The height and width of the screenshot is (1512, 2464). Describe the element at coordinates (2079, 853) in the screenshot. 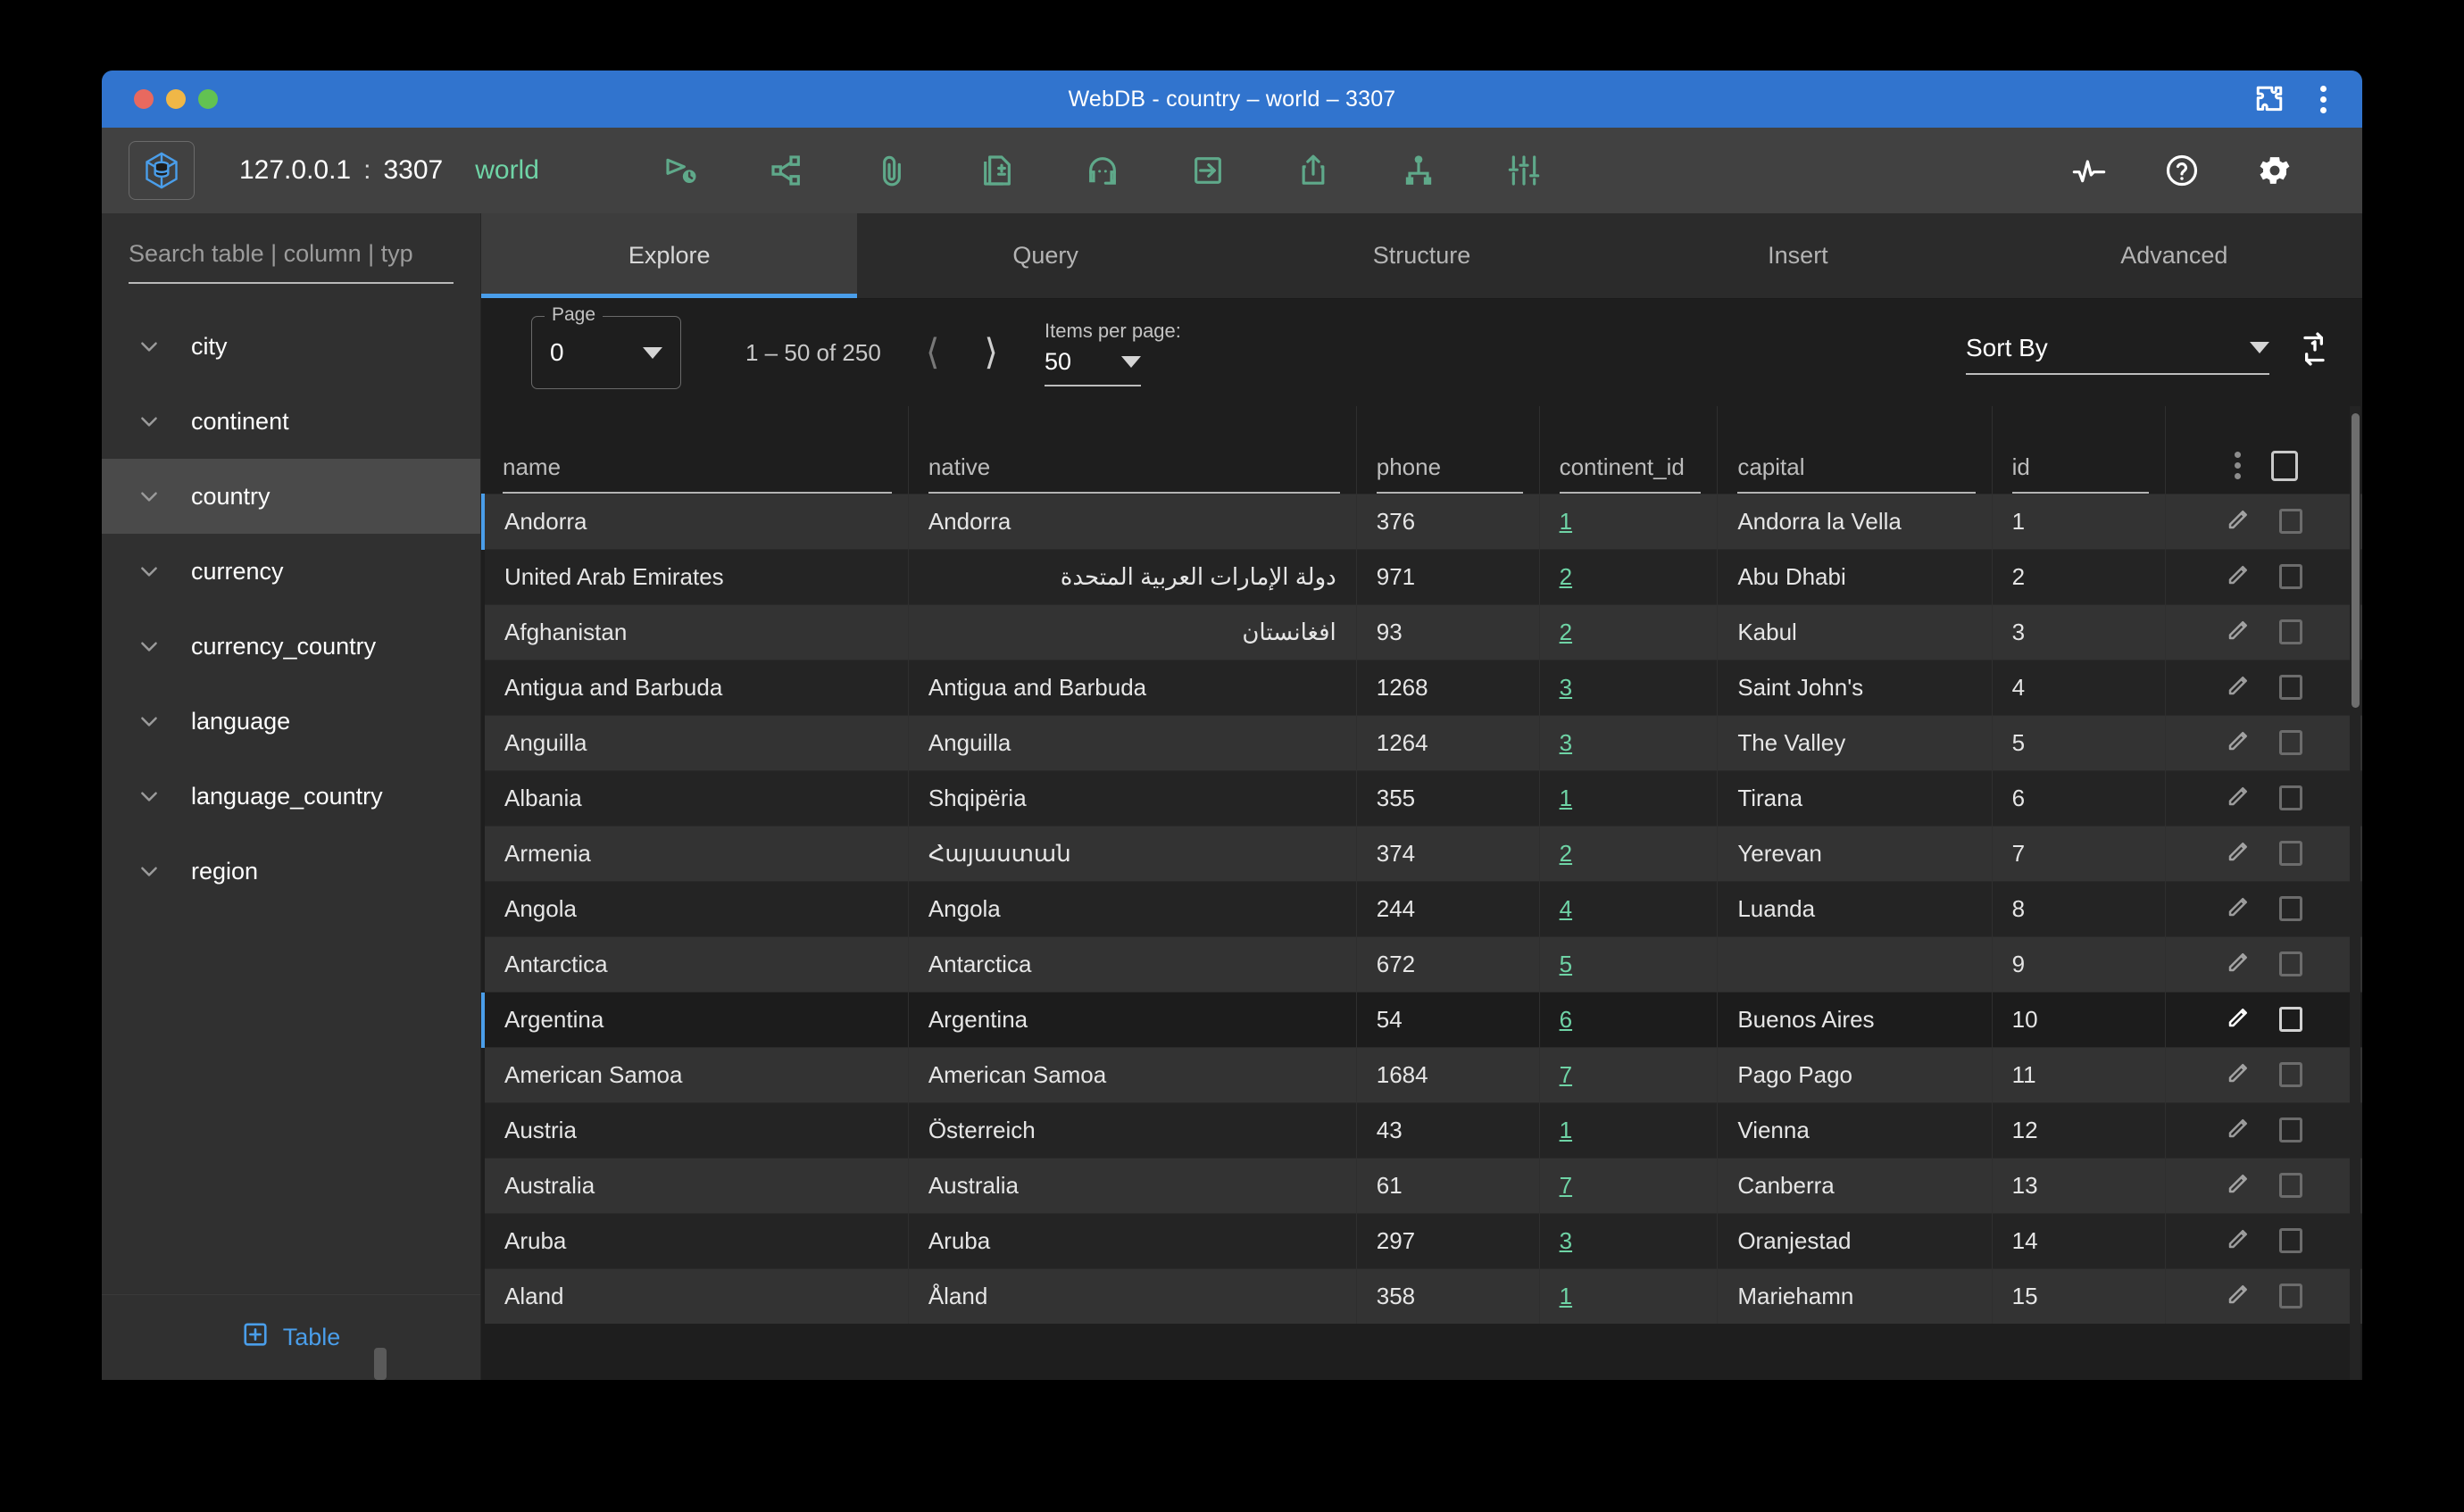

I see `cell-id: 7` at that location.